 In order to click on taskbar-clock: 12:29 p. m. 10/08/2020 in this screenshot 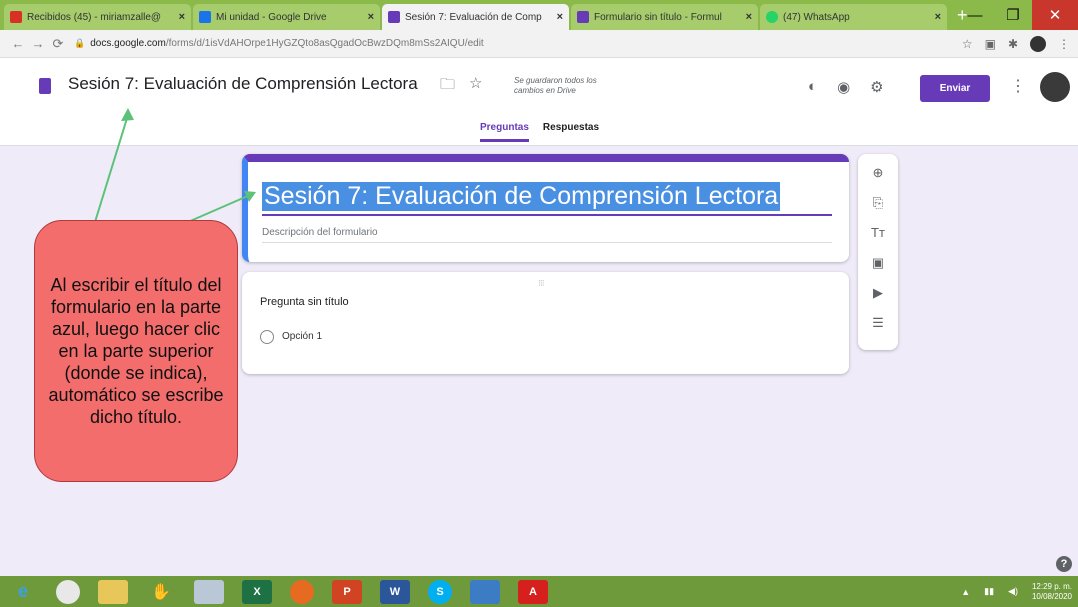, I will do `click(1052, 592)`.